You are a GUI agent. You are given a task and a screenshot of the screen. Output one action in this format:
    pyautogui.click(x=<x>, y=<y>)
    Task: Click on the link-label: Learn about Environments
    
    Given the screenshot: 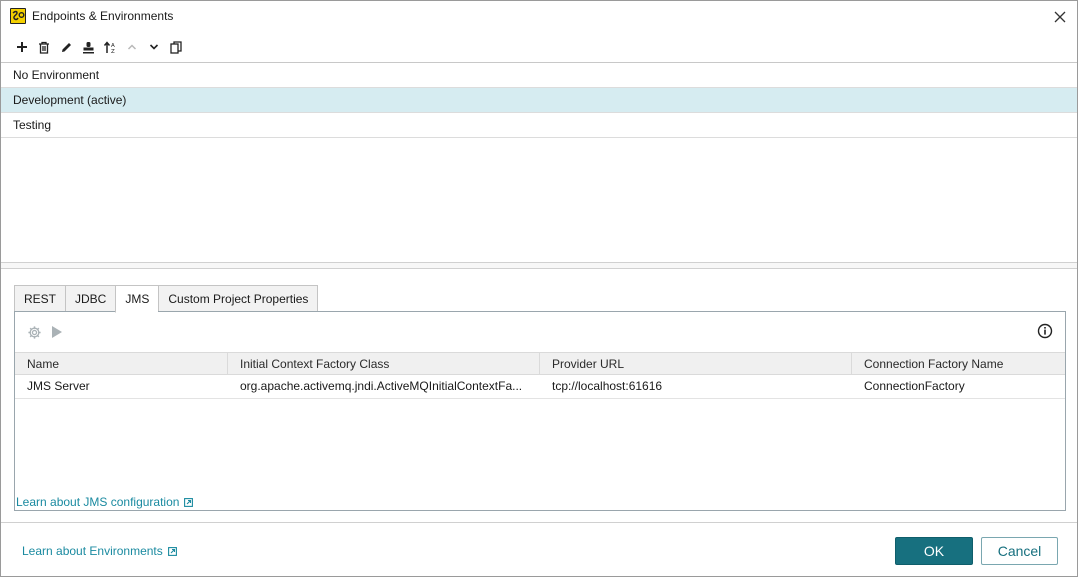 What is the action you would take?
    pyautogui.click(x=92, y=551)
    